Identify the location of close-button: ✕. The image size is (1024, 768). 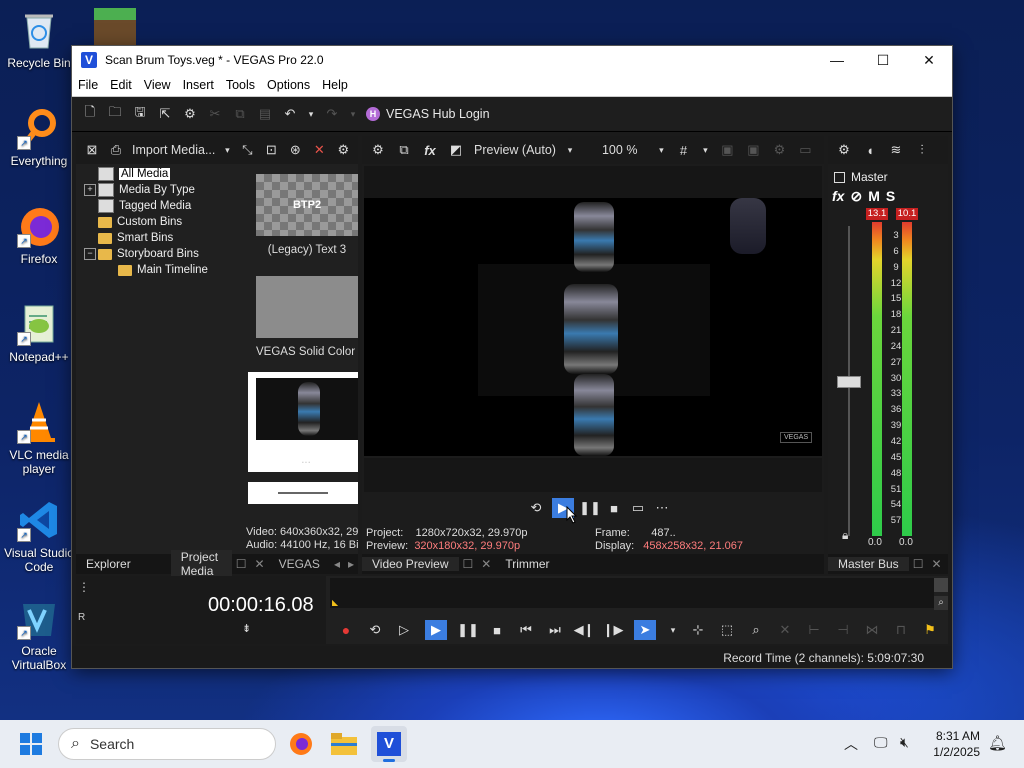
(929, 60).